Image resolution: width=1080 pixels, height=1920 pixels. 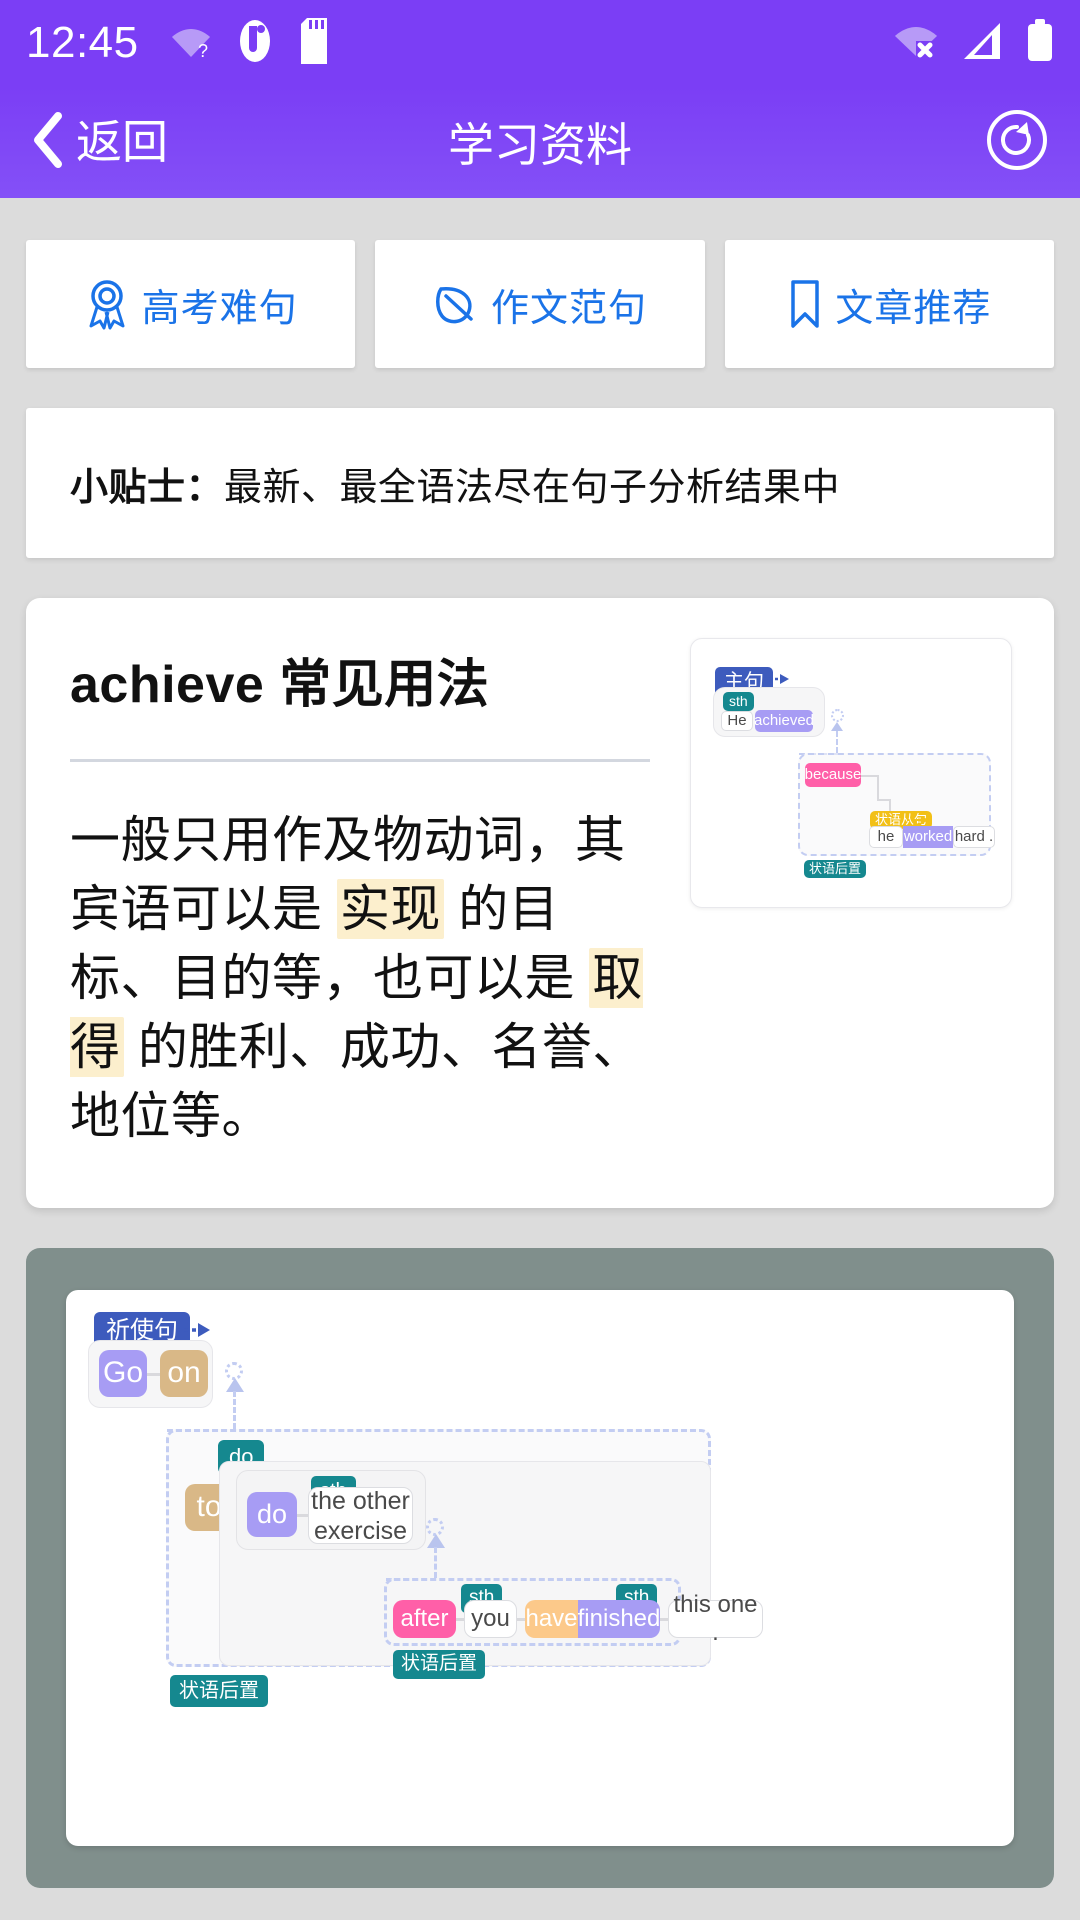 What do you see at coordinates (540, 142) in the screenshot?
I see `app-header: 返回 学习资料` at bounding box center [540, 142].